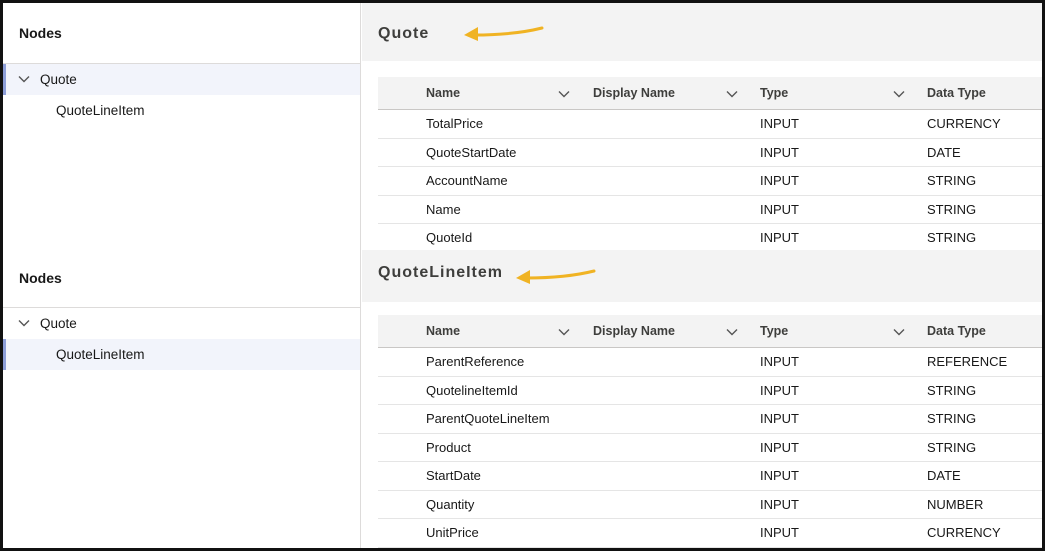 The height and width of the screenshot is (551, 1045). Describe the element at coordinates (441, 272) in the screenshot. I see `panel-title: QuoteLineItem` at that location.